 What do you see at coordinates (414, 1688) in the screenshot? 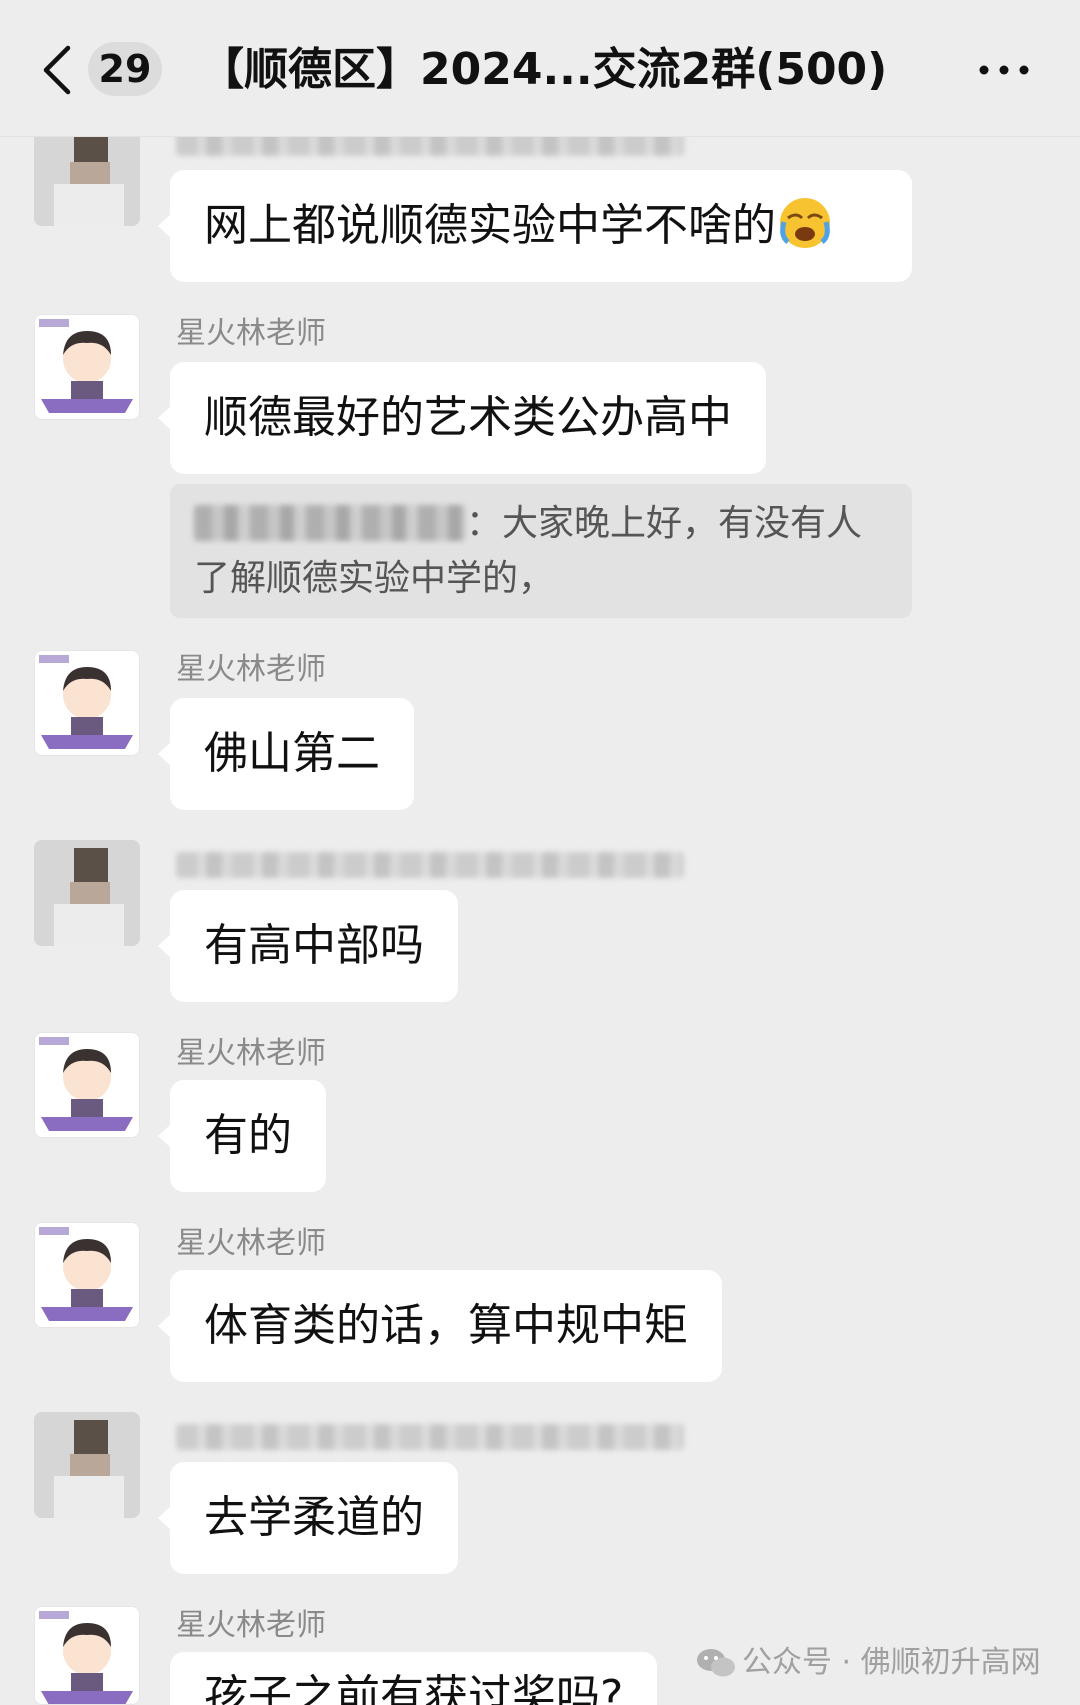
I see `message-text: 孩子之前有获过奖吗?` at bounding box center [414, 1688].